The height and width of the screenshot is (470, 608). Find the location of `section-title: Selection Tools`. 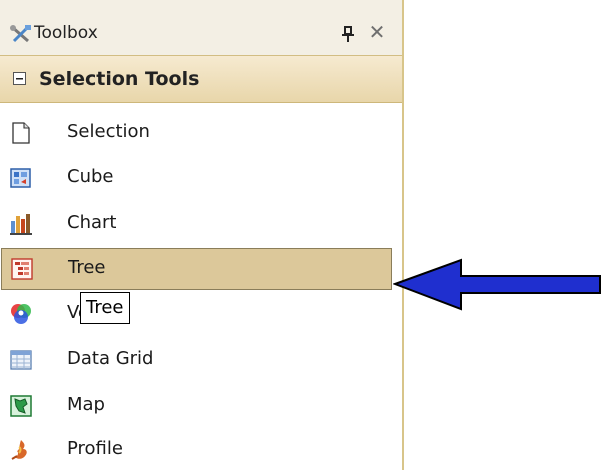

section-title: Selection Tools is located at coordinates (119, 79).